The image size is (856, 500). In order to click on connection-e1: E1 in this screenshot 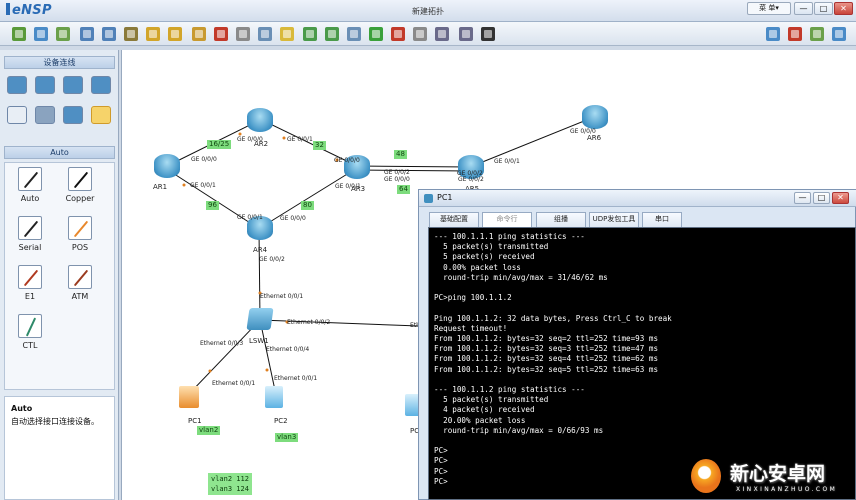, I will do `click(30, 283)`.